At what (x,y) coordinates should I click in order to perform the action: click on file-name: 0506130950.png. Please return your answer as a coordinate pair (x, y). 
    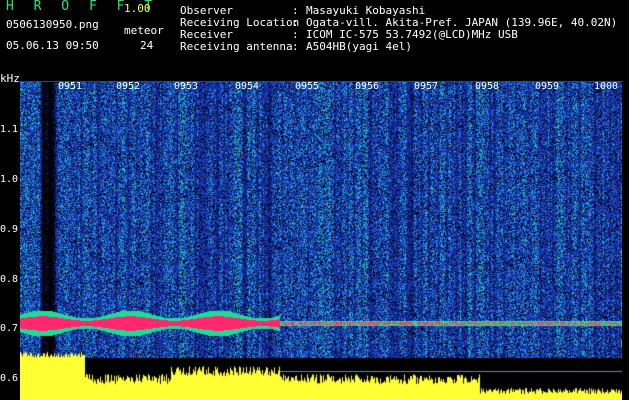
    Looking at the image, I should click on (52, 24).